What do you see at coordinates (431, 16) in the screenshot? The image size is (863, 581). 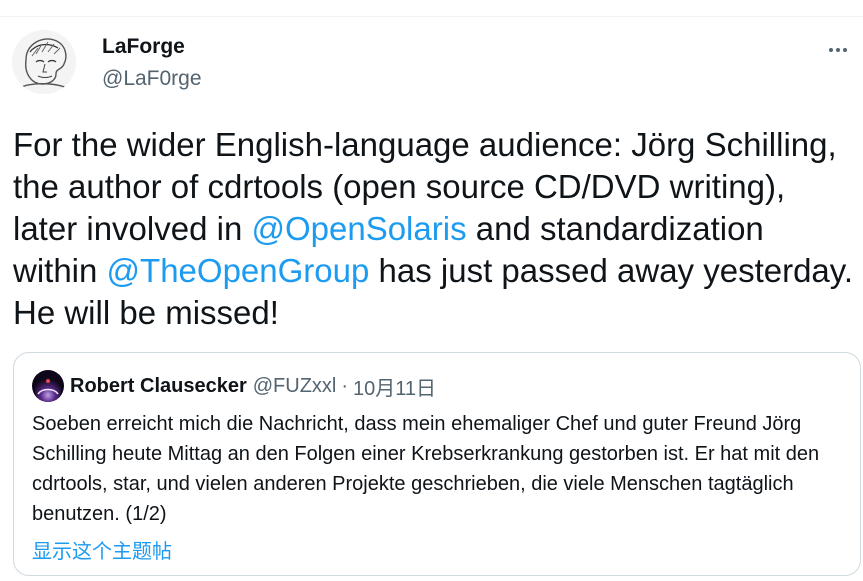 I see `divider` at bounding box center [431, 16].